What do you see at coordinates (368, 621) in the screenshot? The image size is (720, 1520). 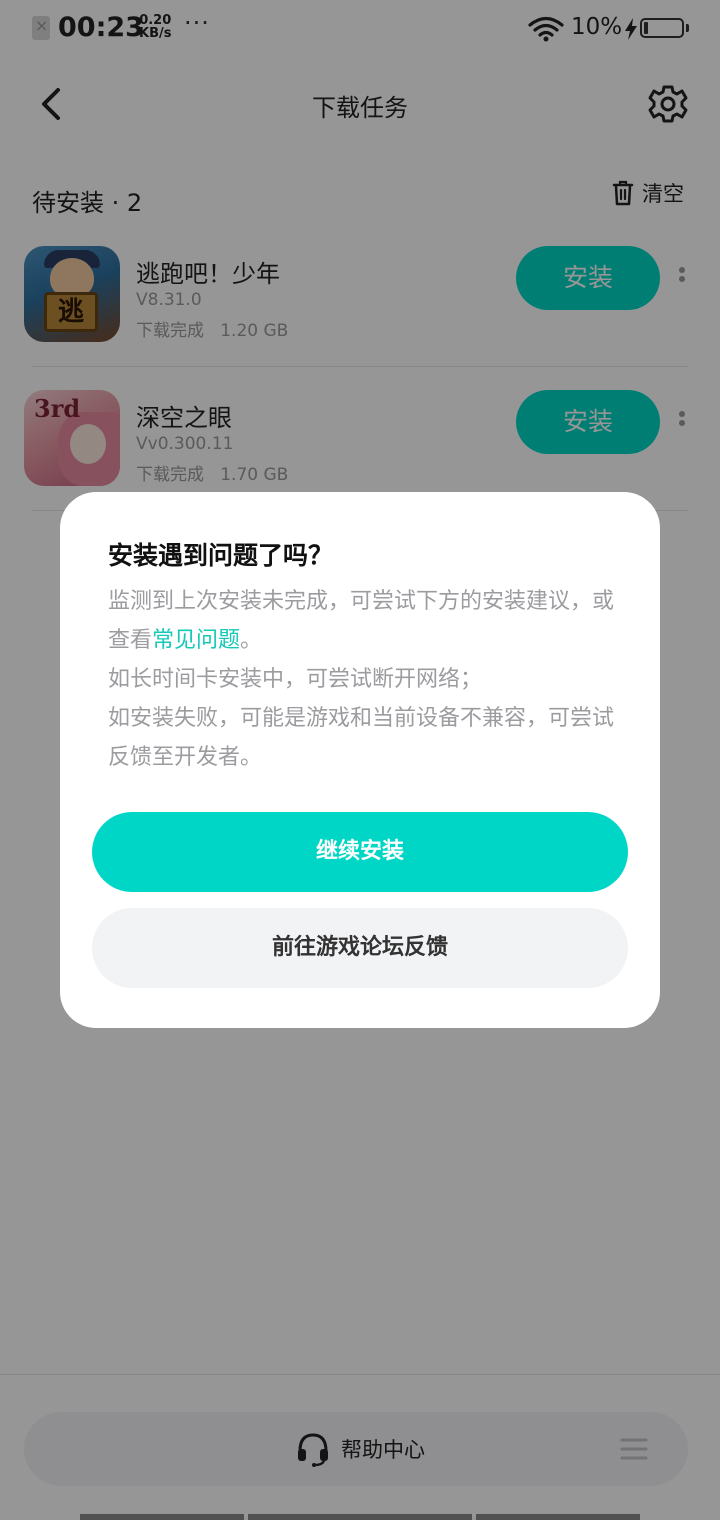 I see `dialog-paragraph-1: 监测到上次安装未完成，可尝试下方的安装建议，或查看常见问题。` at bounding box center [368, 621].